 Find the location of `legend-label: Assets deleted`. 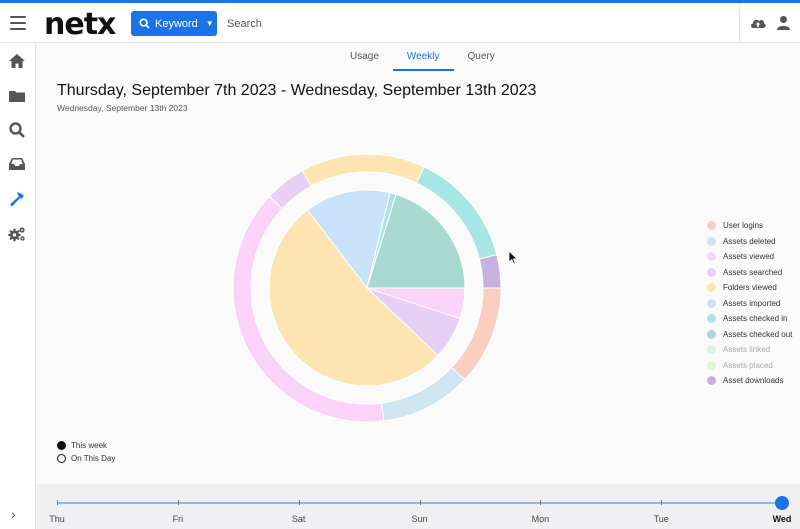

legend-label: Assets deleted is located at coordinates (749, 241).